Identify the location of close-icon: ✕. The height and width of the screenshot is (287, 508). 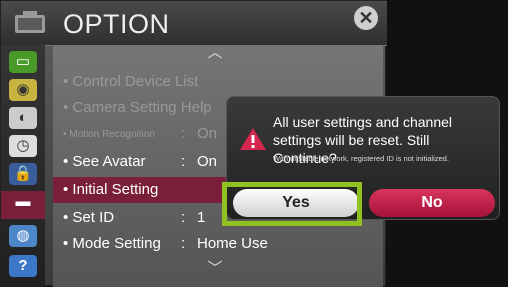
(366, 18).